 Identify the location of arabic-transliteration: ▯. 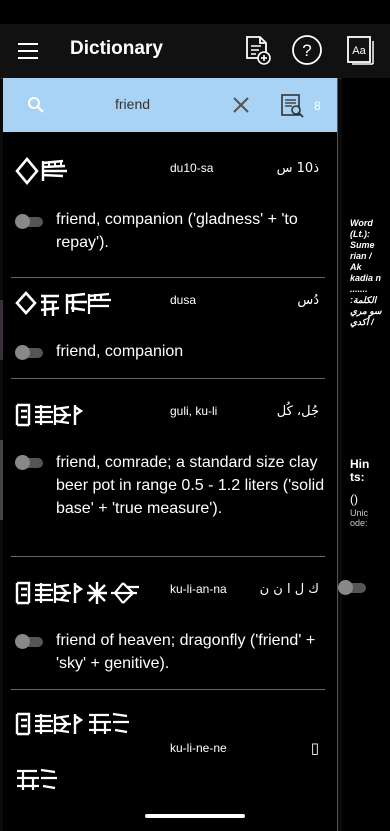
(314, 748).